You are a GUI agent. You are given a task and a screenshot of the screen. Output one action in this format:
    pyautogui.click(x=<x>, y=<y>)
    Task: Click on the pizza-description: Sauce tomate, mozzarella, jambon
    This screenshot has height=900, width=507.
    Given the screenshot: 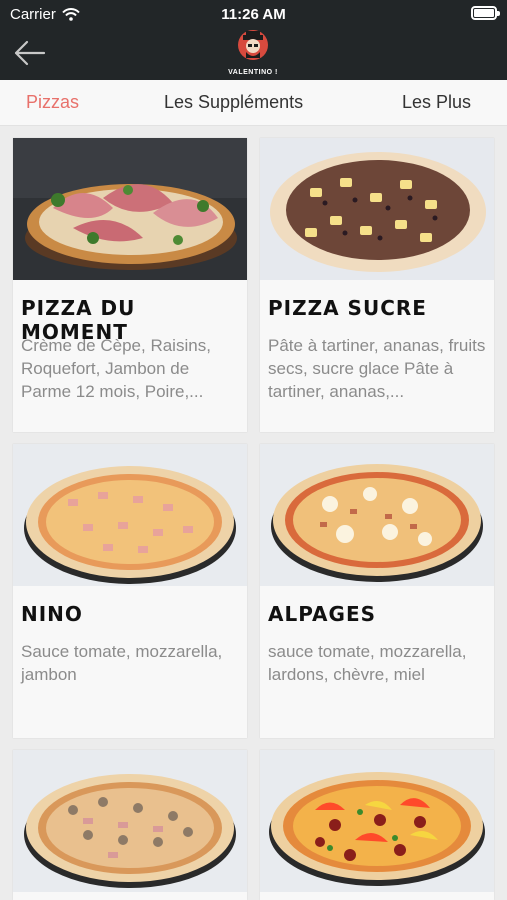 What is the action you would take?
    pyautogui.click(x=122, y=663)
    